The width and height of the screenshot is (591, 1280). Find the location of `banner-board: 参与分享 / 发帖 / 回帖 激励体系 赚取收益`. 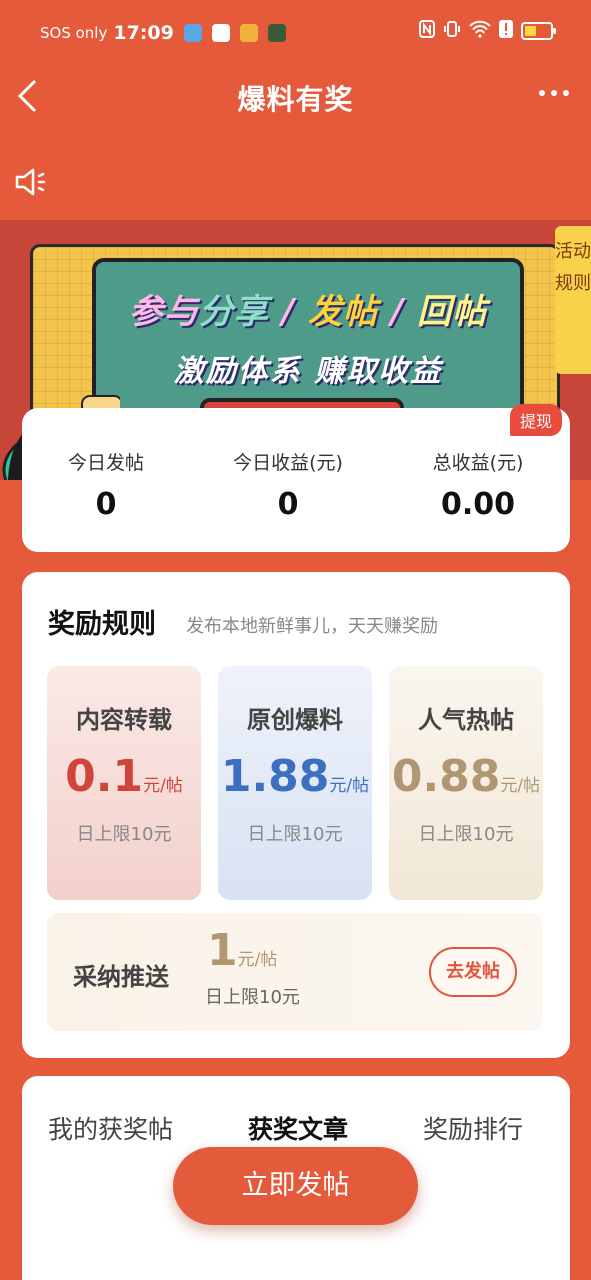

banner-board: 参与分享 / 发帖 / 回帖 激励体系 赚取收益 is located at coordinates (308, 338).